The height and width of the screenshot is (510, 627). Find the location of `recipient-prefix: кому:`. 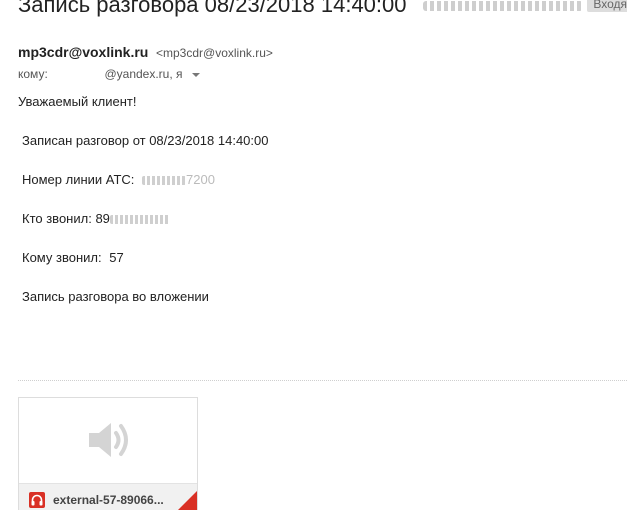

recipient-prefix: кому: is located at coordinates (33, 74).